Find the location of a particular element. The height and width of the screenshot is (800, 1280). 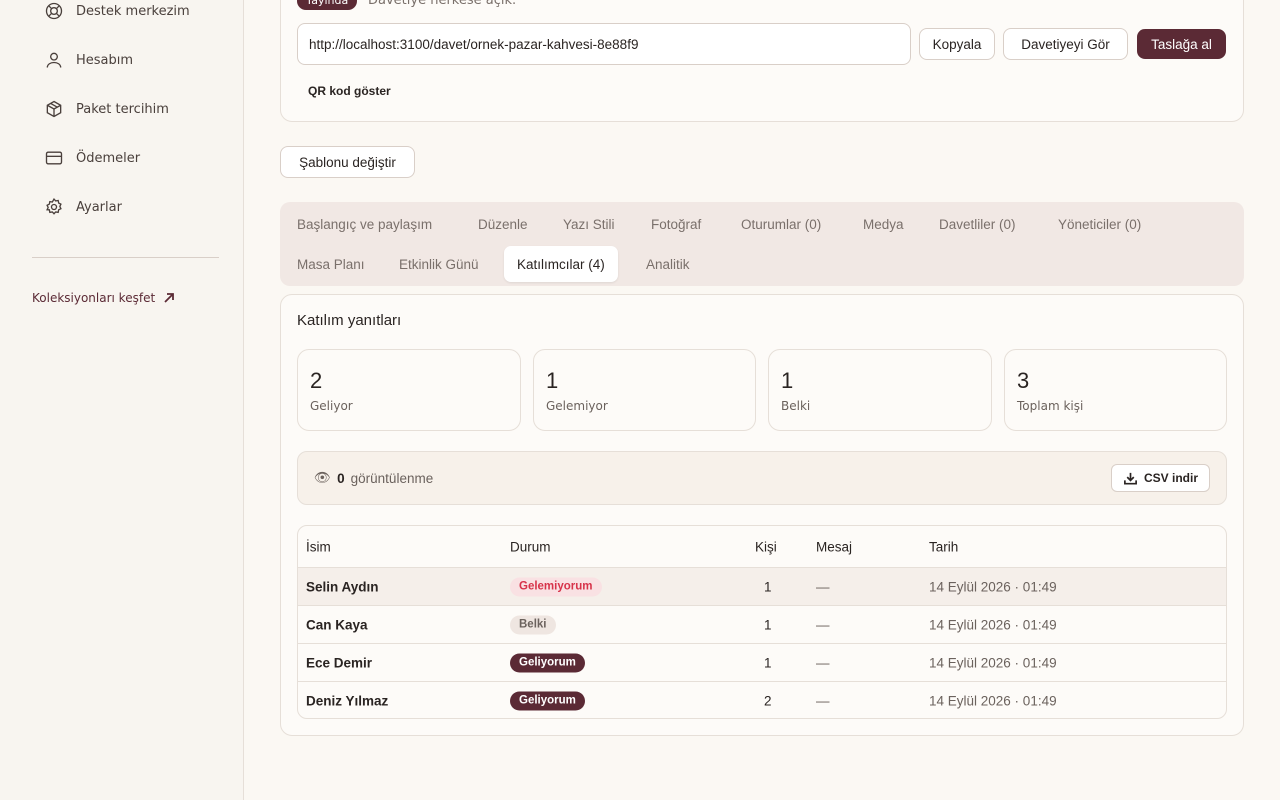

status-badge: Gelemiyorum is located at coordinates (556, 586).